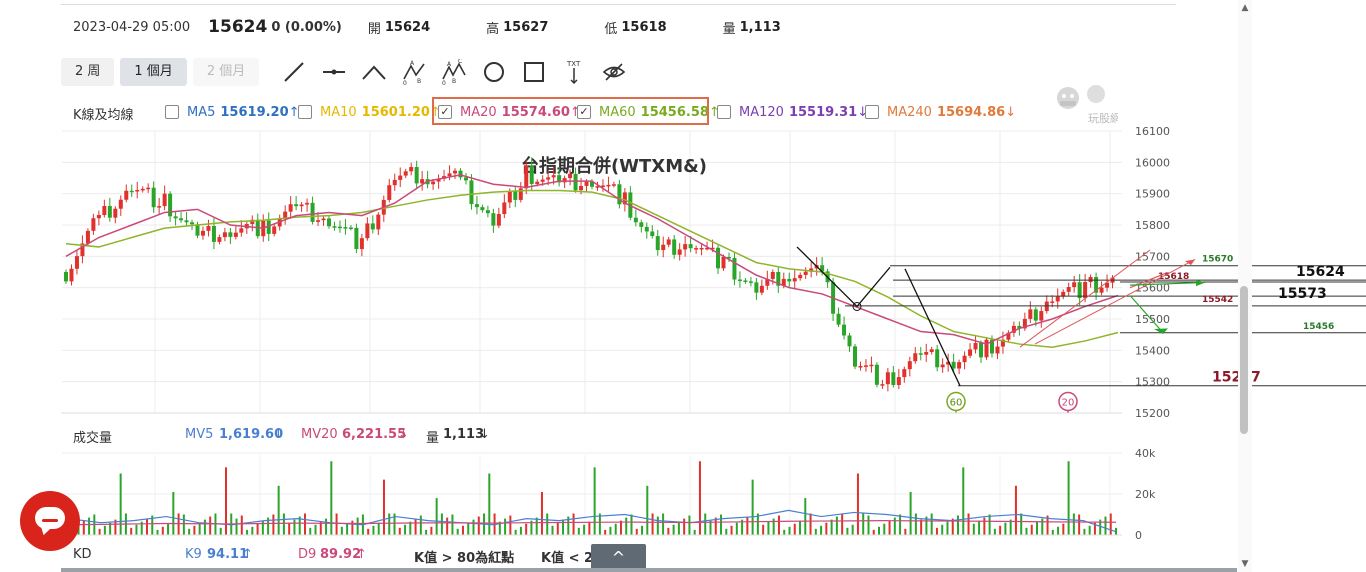 This screenshot has width=1366, height=572. I want to click on scroll-up-arrow-icon: ▲, so click(1245, 8).